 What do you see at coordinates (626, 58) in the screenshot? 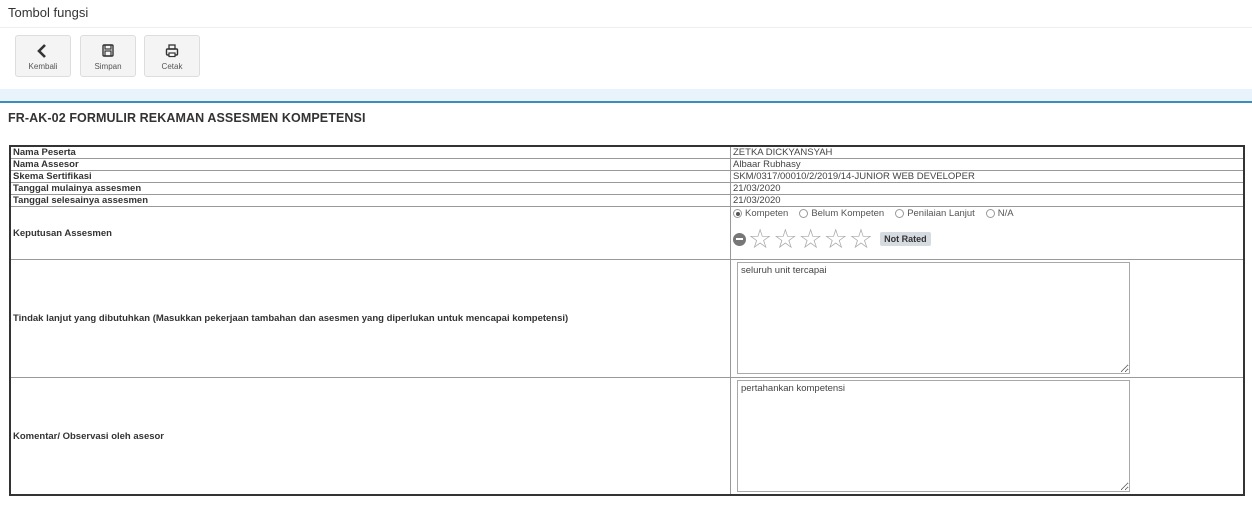
I see `function-toolbar: Kembali Simpan Cetak` at bounding box center [626, 58].